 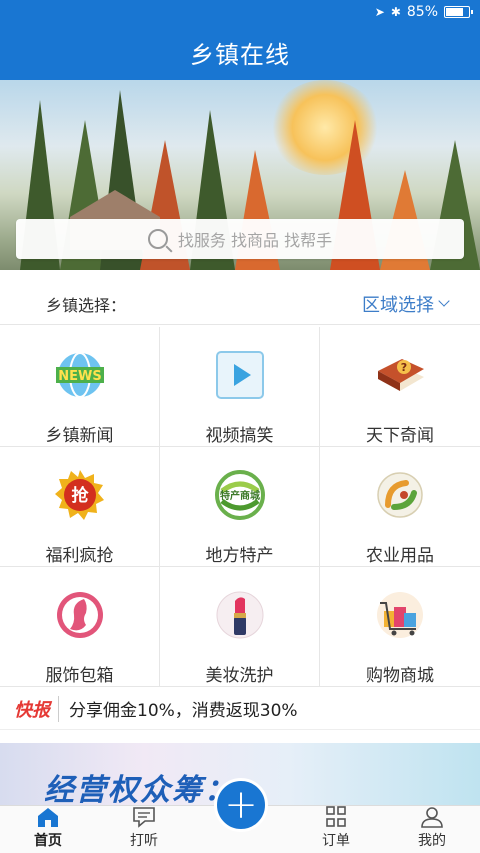 What do you see at coordinates (36, 708) in the screenshot?
I see `news-ticker-tag: 快报` at bounding box center [36, 708].